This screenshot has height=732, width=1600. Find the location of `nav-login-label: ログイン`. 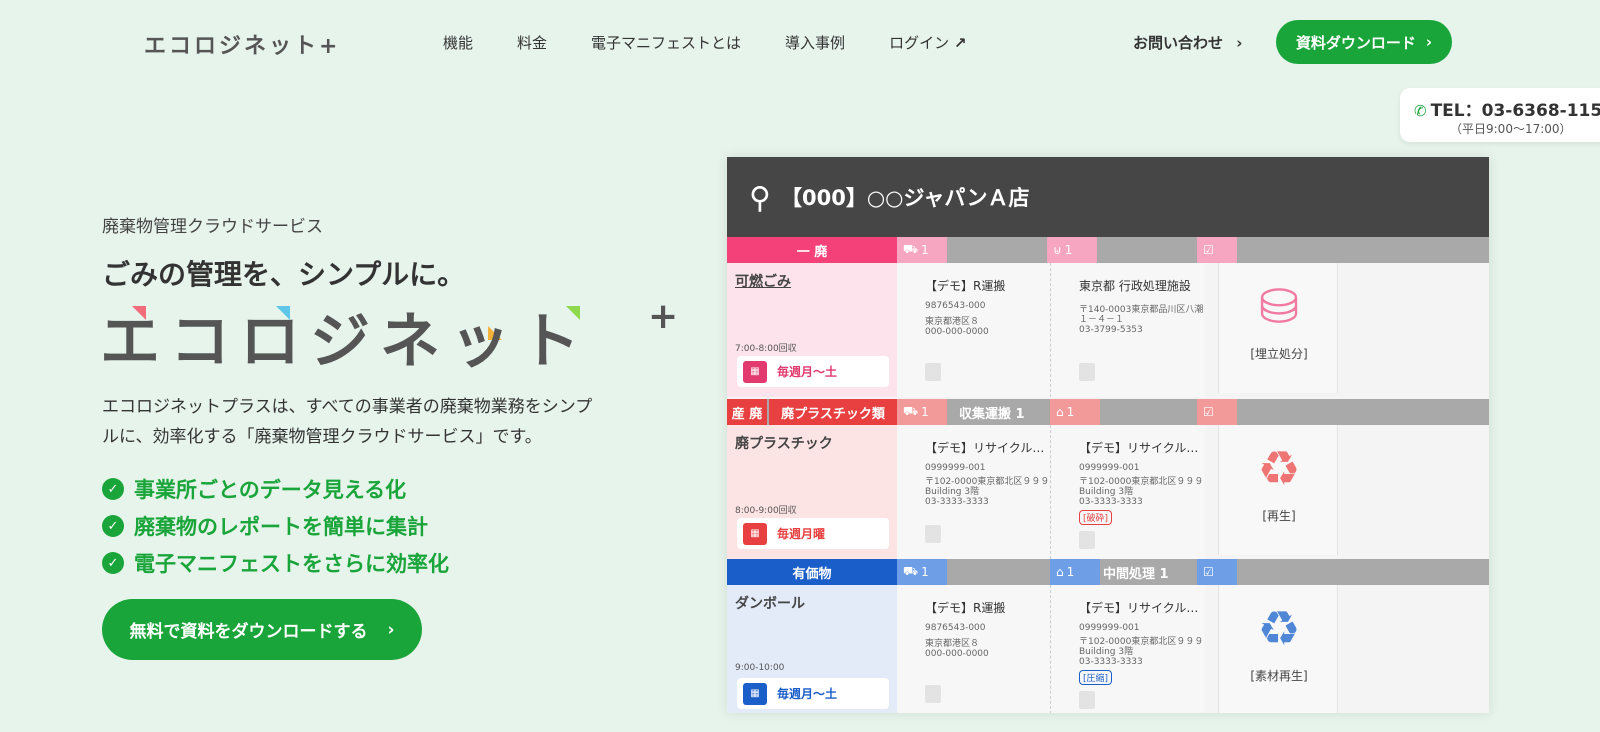

nav-login-label: ログイン is located at coordinates (919, 43).